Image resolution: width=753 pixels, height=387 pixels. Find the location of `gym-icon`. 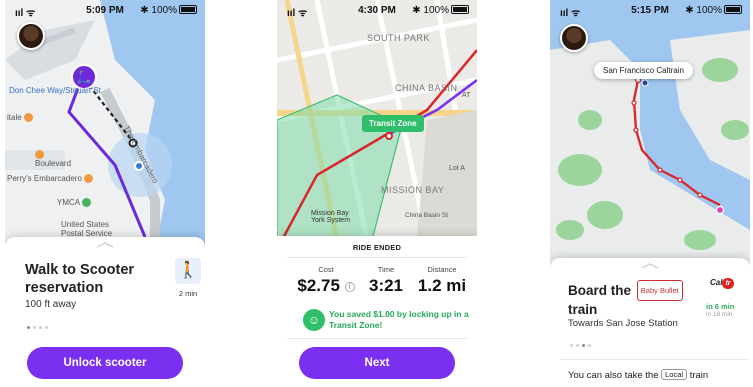

gym-icon is located at coordinates (86, 202).